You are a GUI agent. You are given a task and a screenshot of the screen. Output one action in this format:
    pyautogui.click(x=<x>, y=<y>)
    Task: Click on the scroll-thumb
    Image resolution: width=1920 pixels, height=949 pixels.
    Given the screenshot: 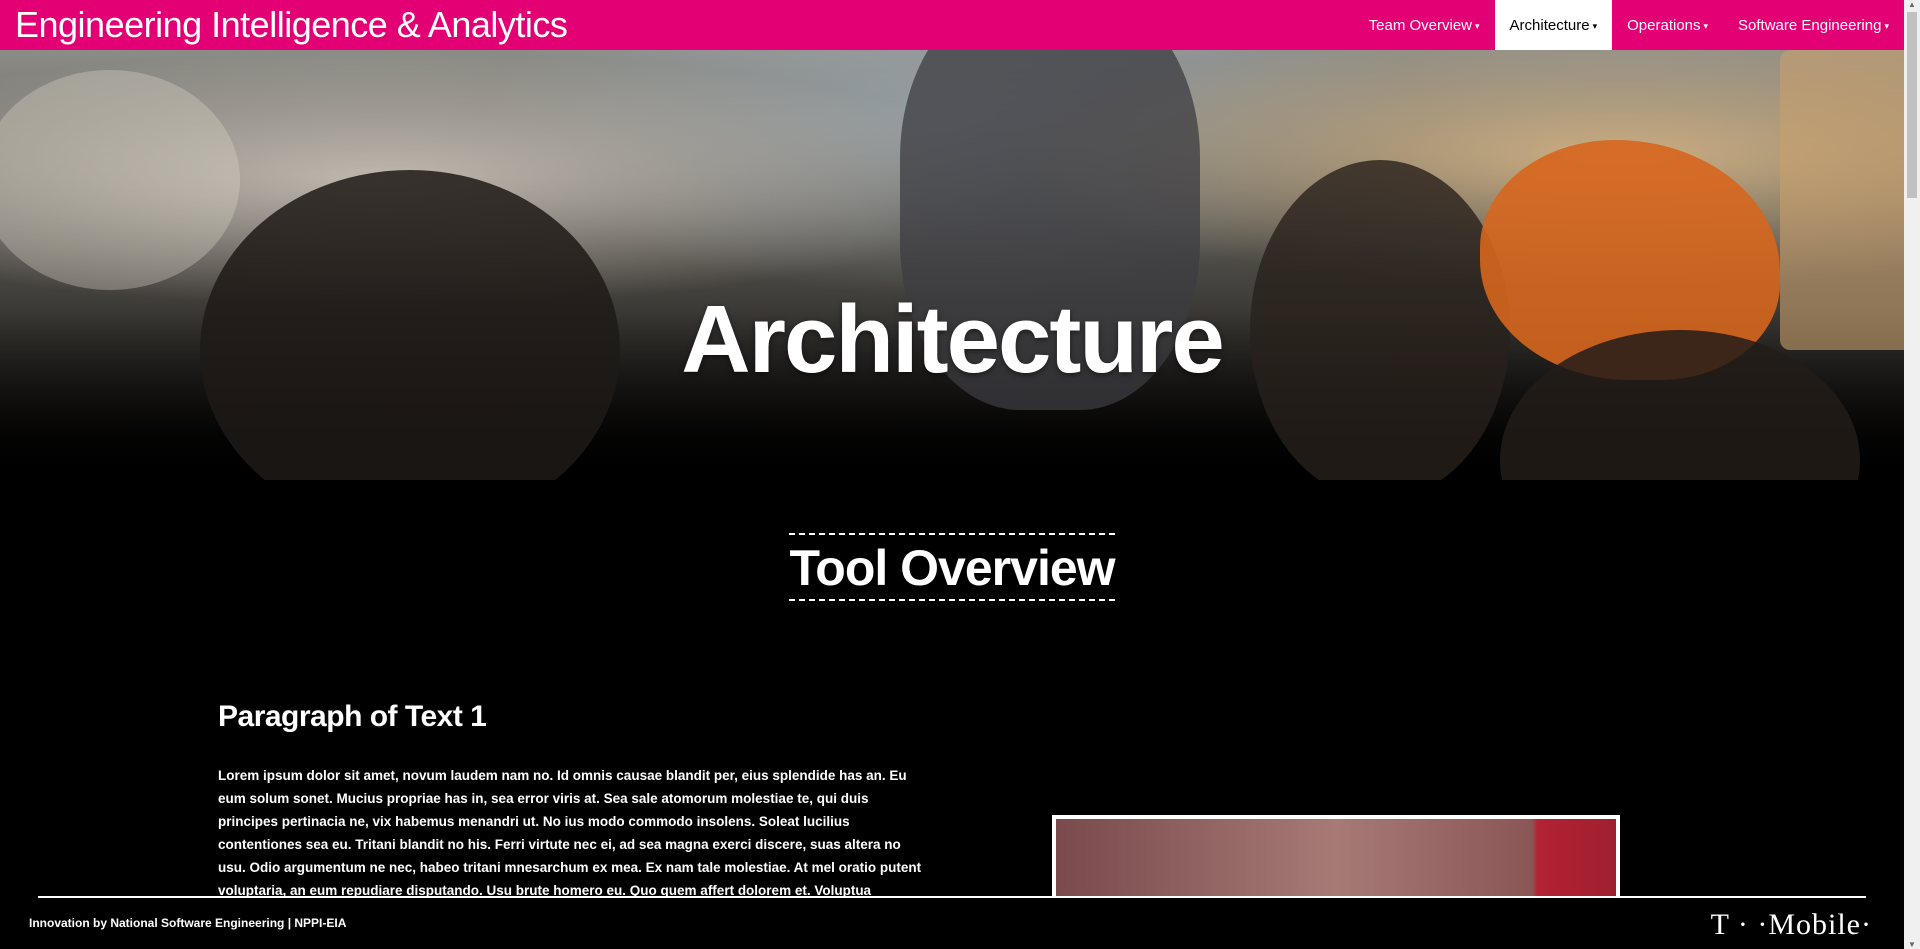 What is the action you would take?
    pyautogui.click(x=1912, y=105)
    